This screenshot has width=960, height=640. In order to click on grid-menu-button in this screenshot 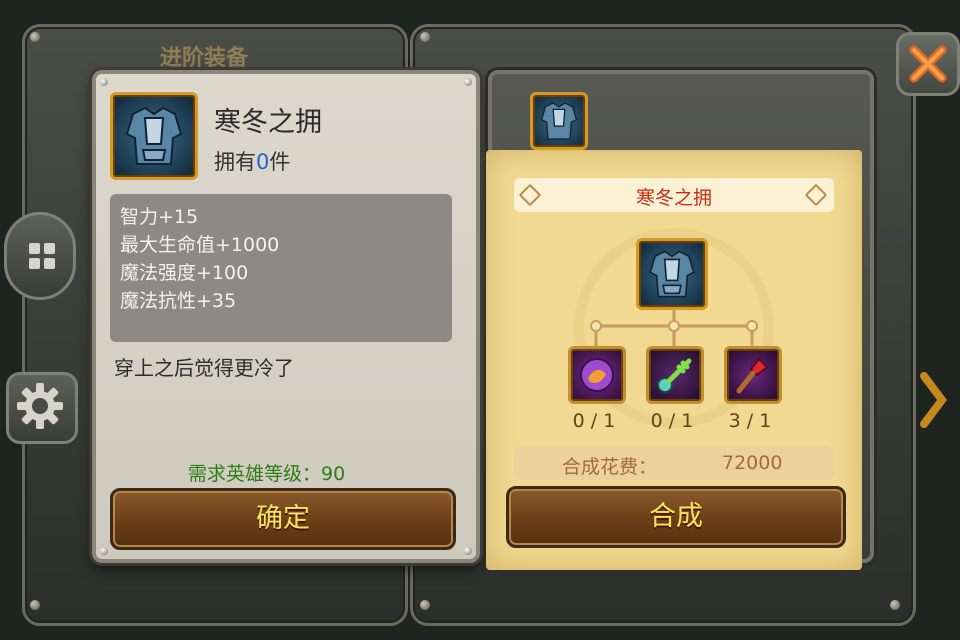, I will do `click(40, 256)`.